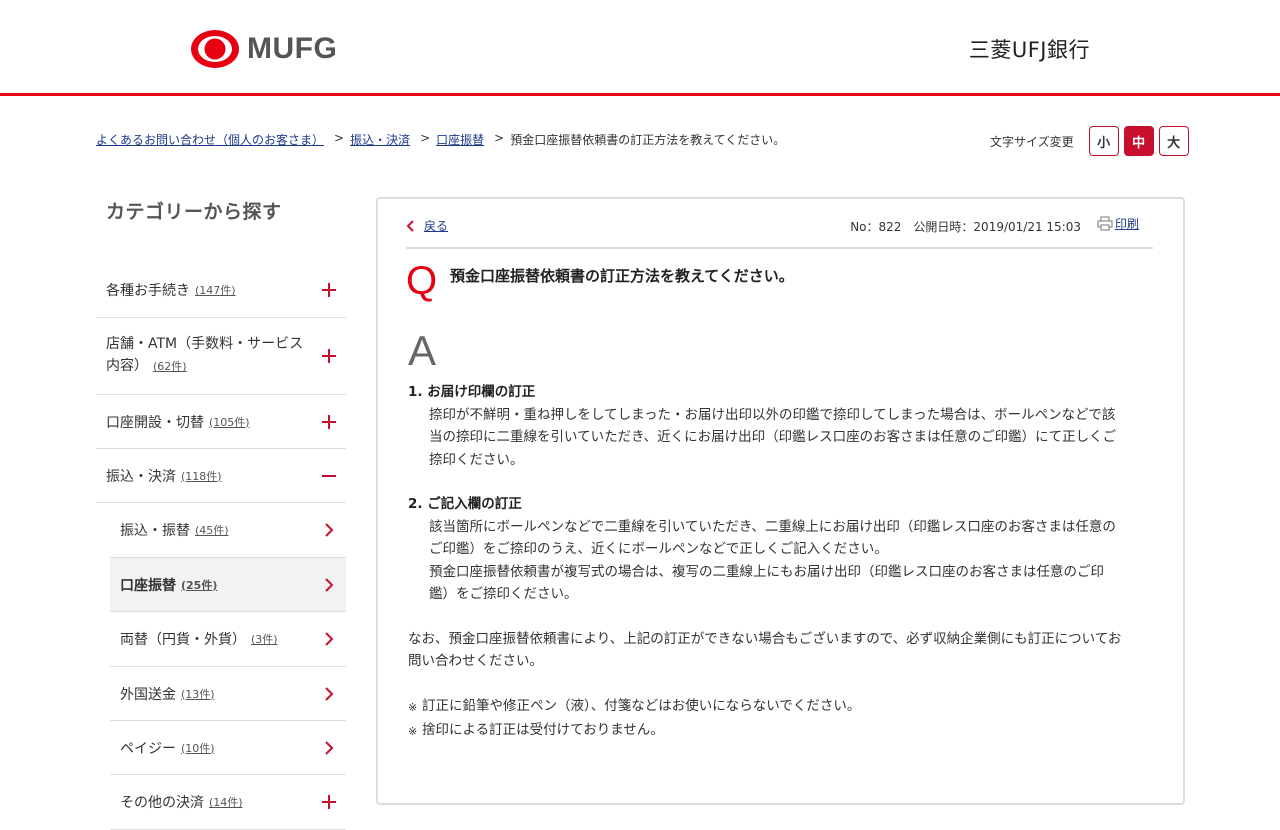 This screenshot has height=830, width=1280. Describe the element at coordinates (1103, 141) in the screenshot. I see `font-size-small-button: 小` at that location.